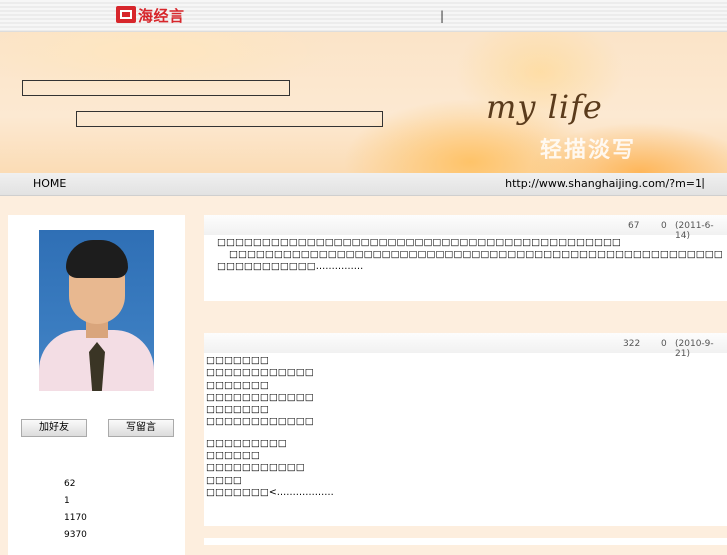  Describe the element at coordinates (465, 228) in the screenshot. I see `post-header: 67 0 (2011-6-14)` at that location.